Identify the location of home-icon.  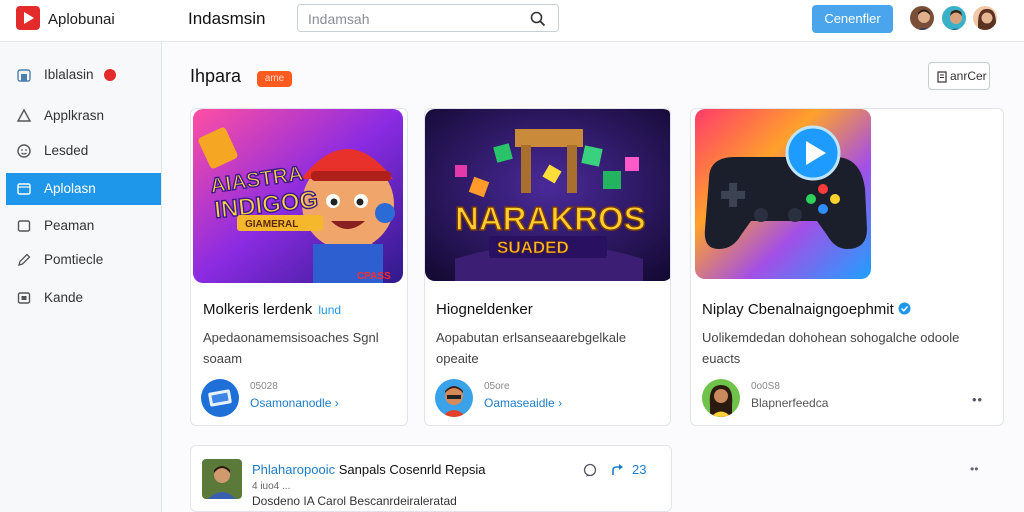
(24, 75).